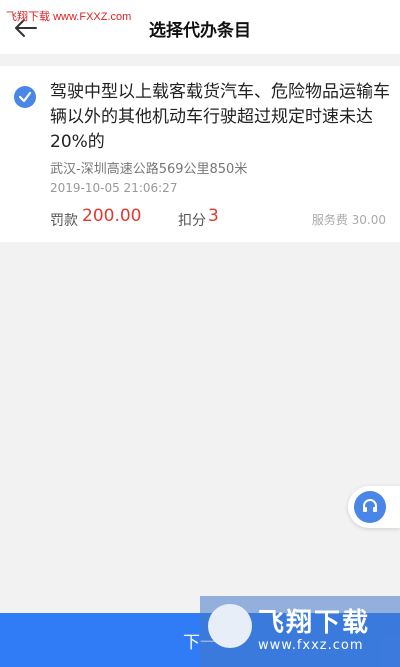 The height and width of the screenshot is (667, 400). I want to click on violation-time: 2019-10-05 21:06:27, so click(114, 188).